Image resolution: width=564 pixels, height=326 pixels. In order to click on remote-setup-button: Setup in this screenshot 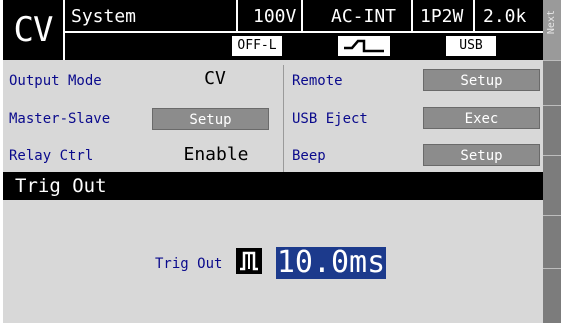, I will do `click(481, 80)`.